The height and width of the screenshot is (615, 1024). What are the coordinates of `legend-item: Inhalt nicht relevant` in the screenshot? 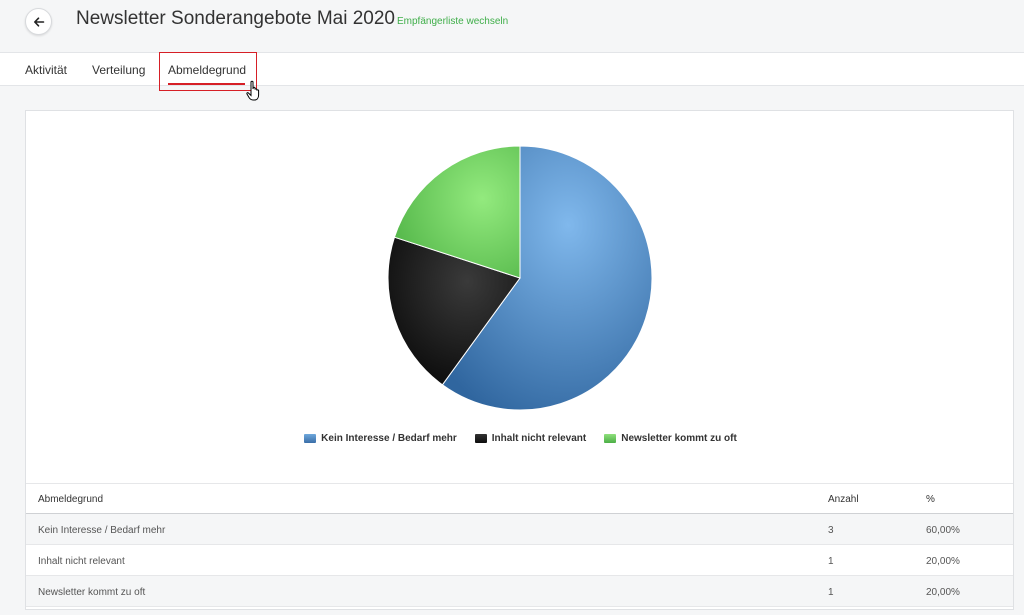 It's located at (530, 438).